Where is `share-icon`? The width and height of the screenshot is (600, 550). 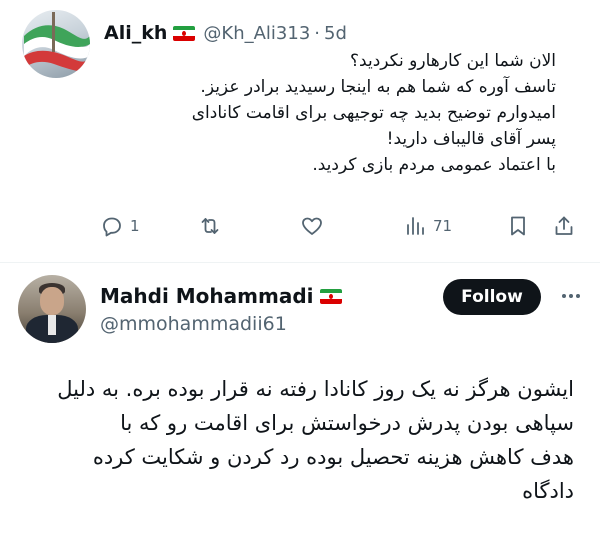
share-icon is located at coordinates (564, 225).